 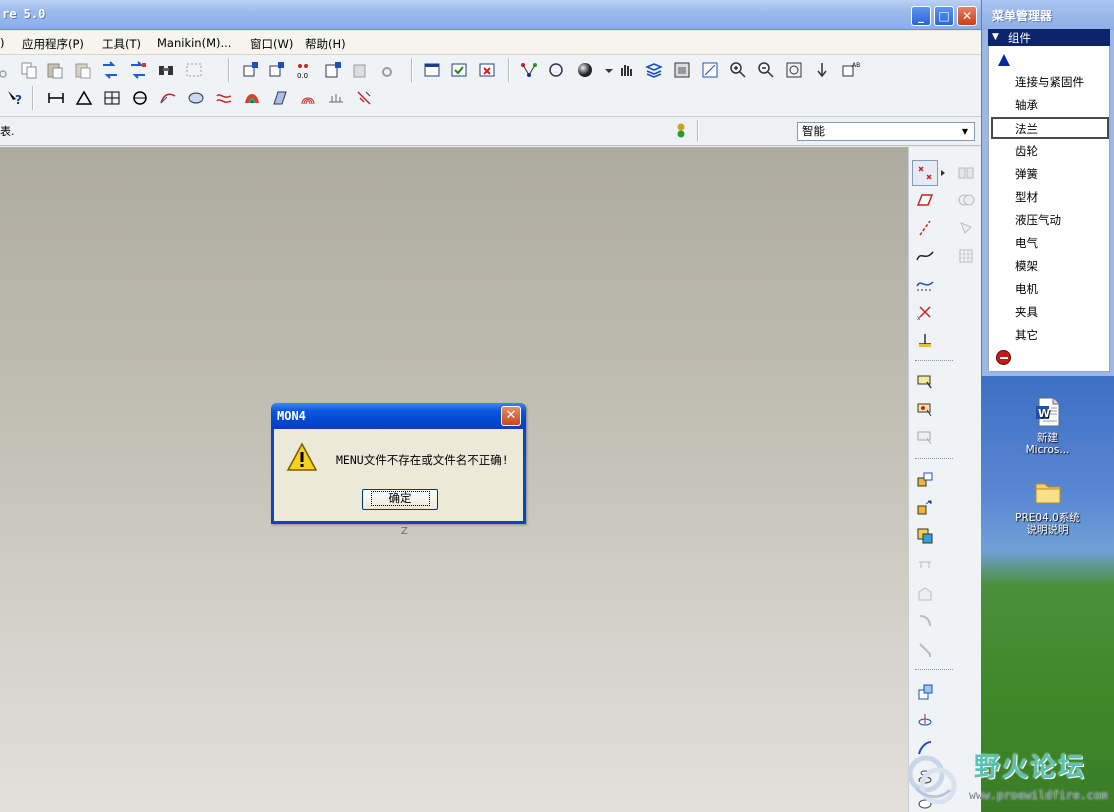 What do you see at coordinates (487, 70) in the screenshot?
I see `close-window-icon` at bounding box center [487, 70].